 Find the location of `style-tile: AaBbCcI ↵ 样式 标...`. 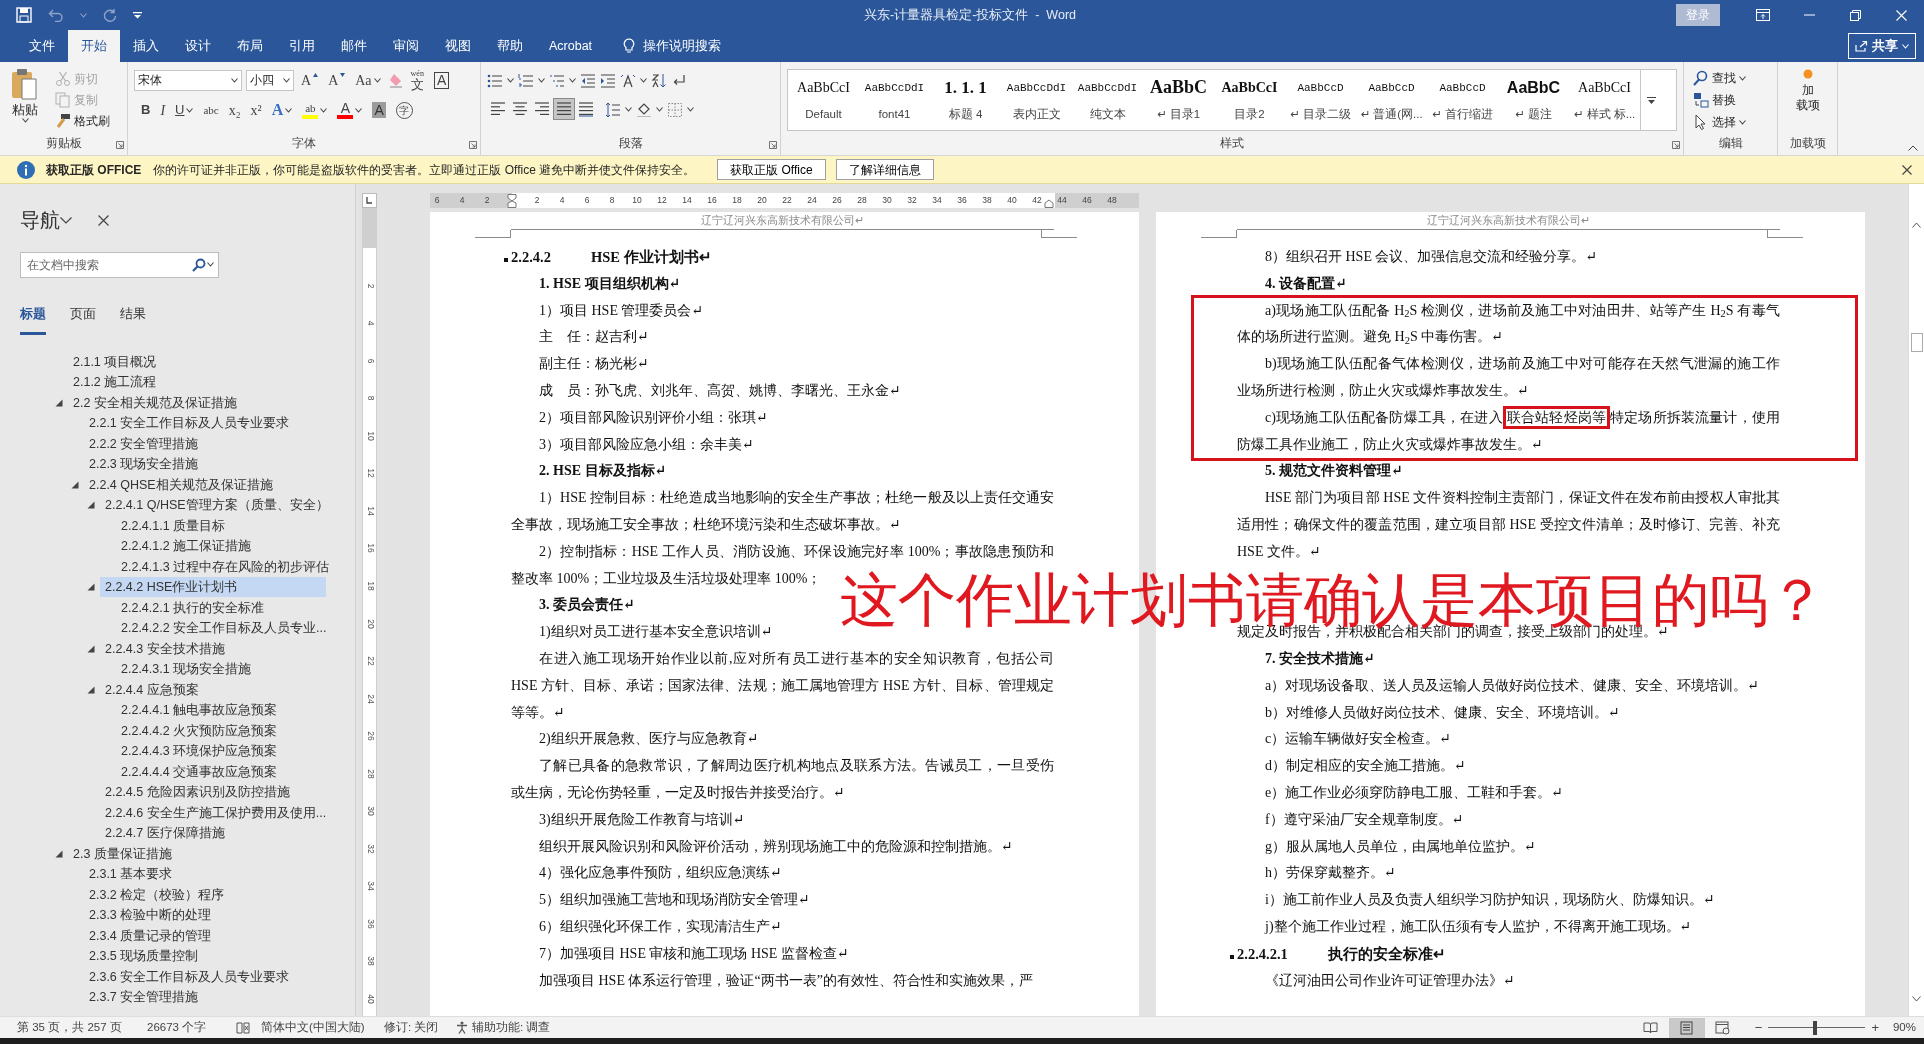

style-tile: AaBbCcI ↵ 样式 标... is located at coordinates (1604, 100).